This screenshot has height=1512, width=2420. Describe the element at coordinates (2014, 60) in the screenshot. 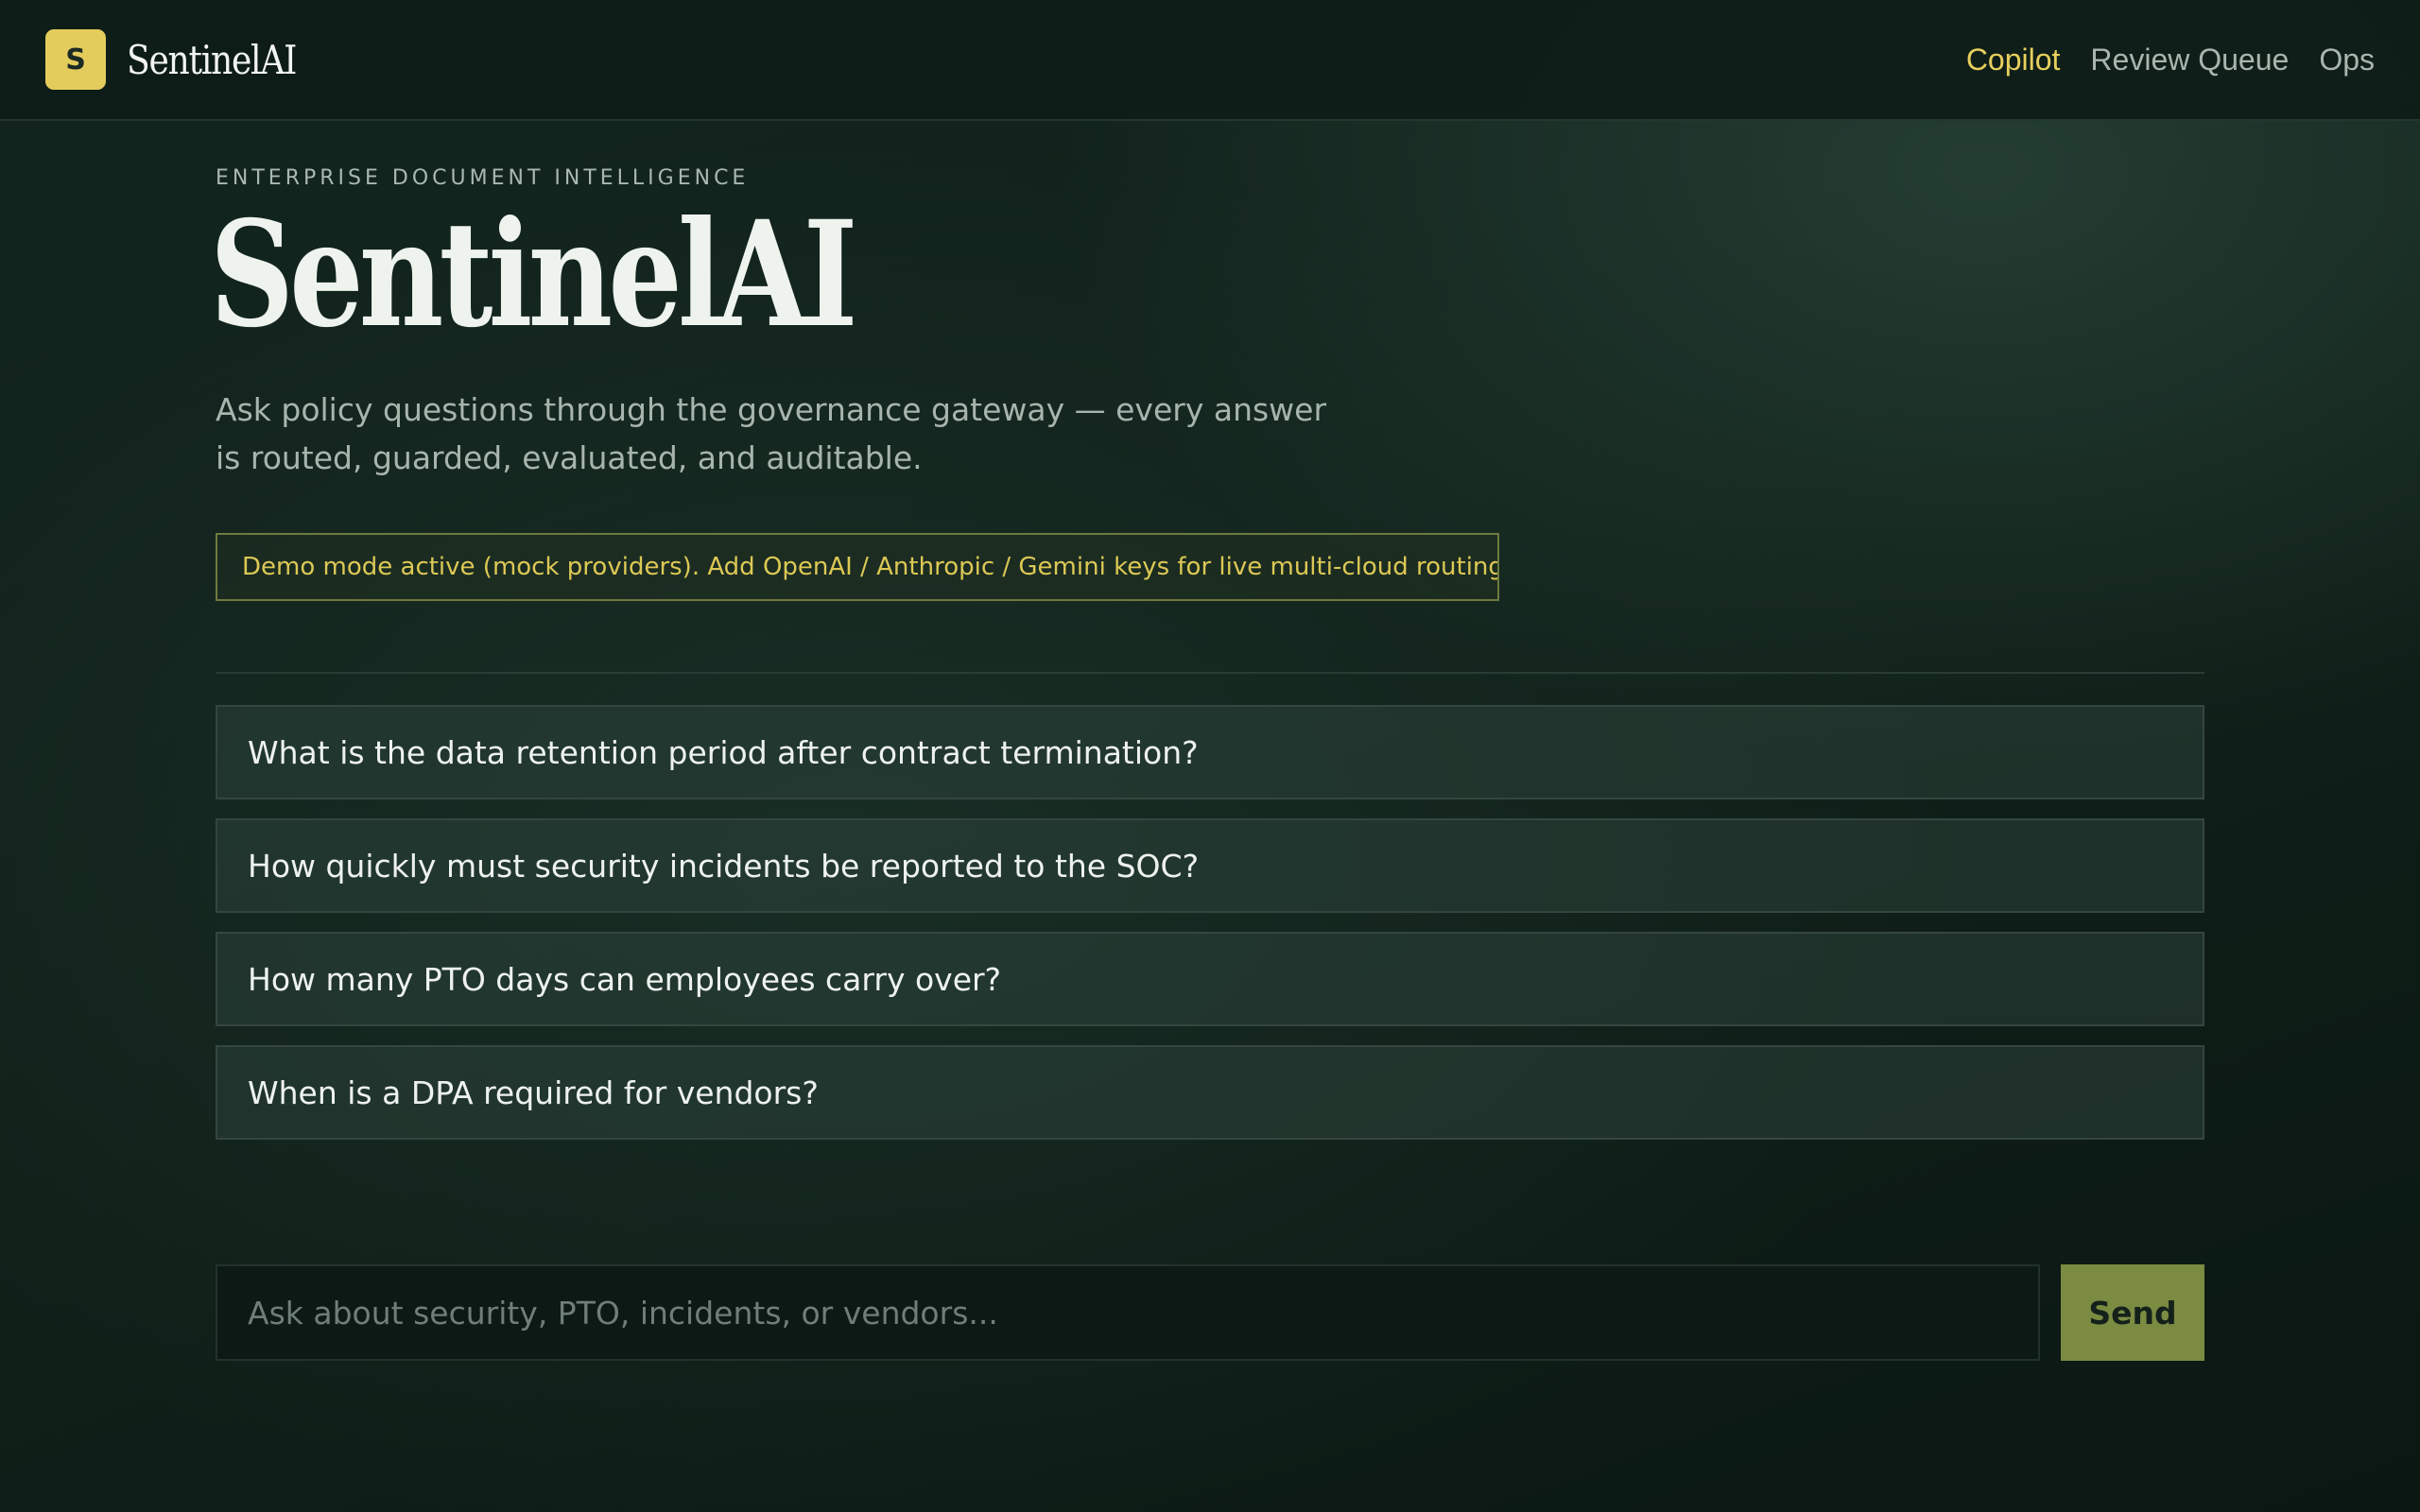

I see `nav-link-copilot: Copilot` at that location.